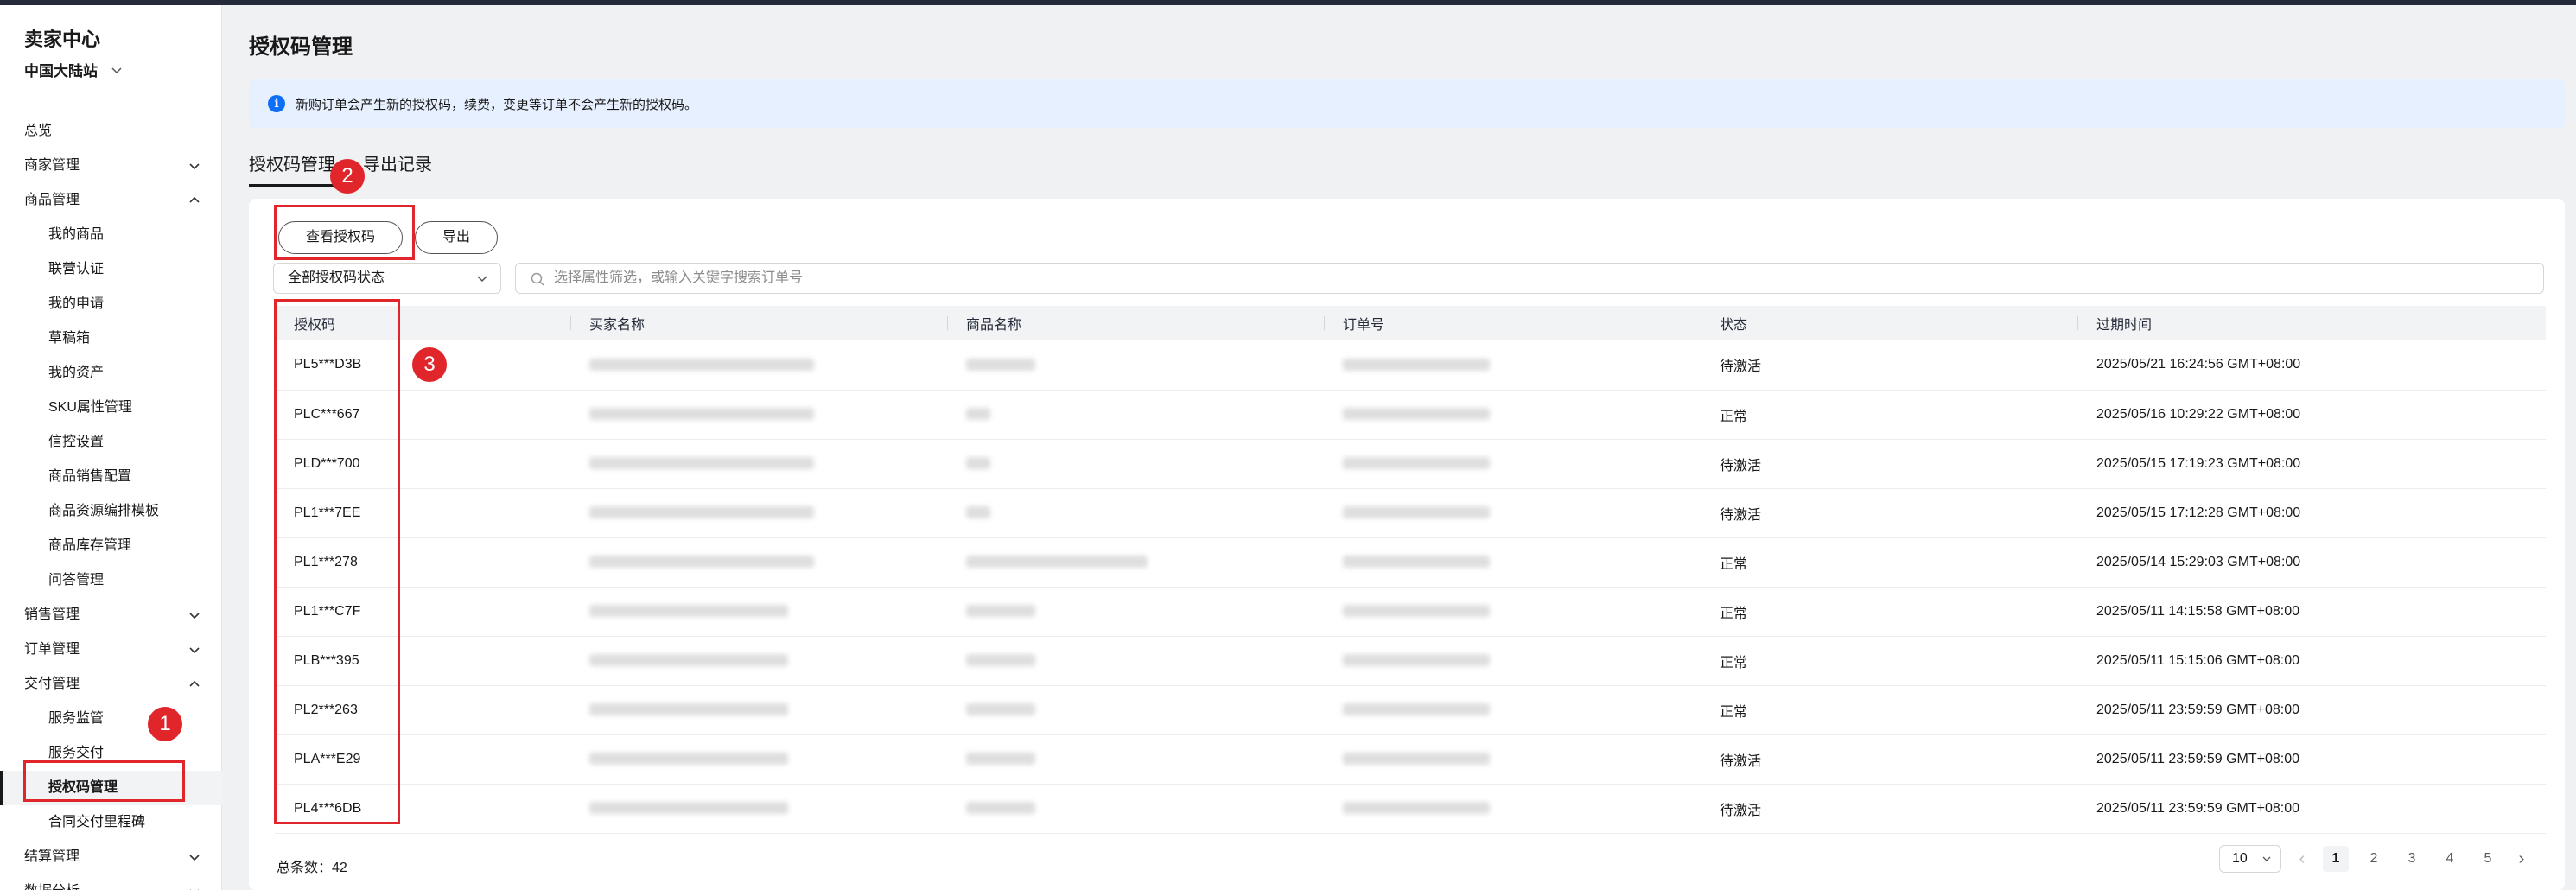 The image size is (2576, 890). What do you see at coordinates (52, 614) in the screenshot?
I see `sidebar-item-label: 销售管理` at bounding box center [52, 614].